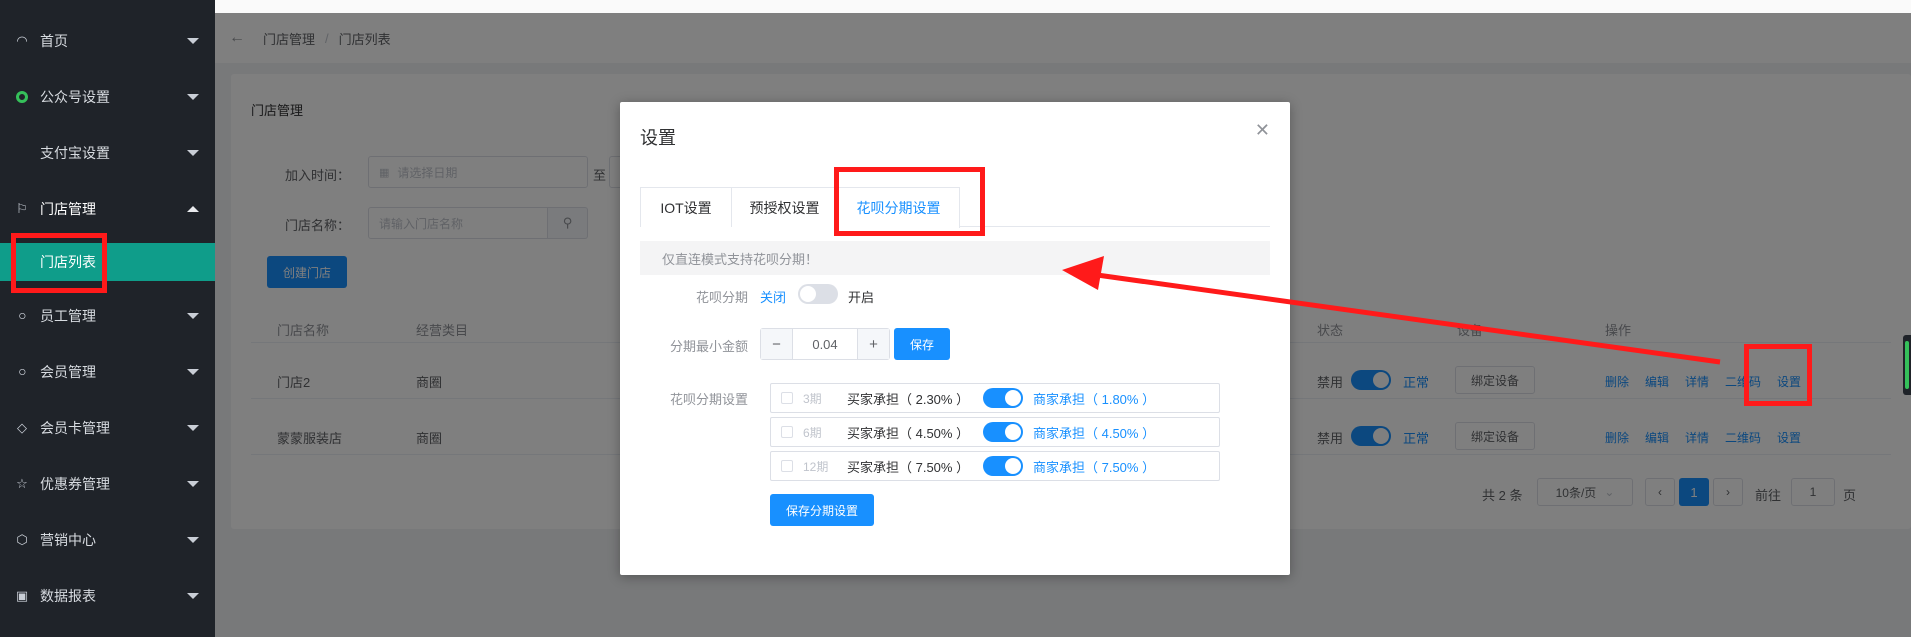  What do you see at coordinates (1778, 375) in the screenshot?
I see `annotation-box-settings-link` at bounding box center [1778, 375].